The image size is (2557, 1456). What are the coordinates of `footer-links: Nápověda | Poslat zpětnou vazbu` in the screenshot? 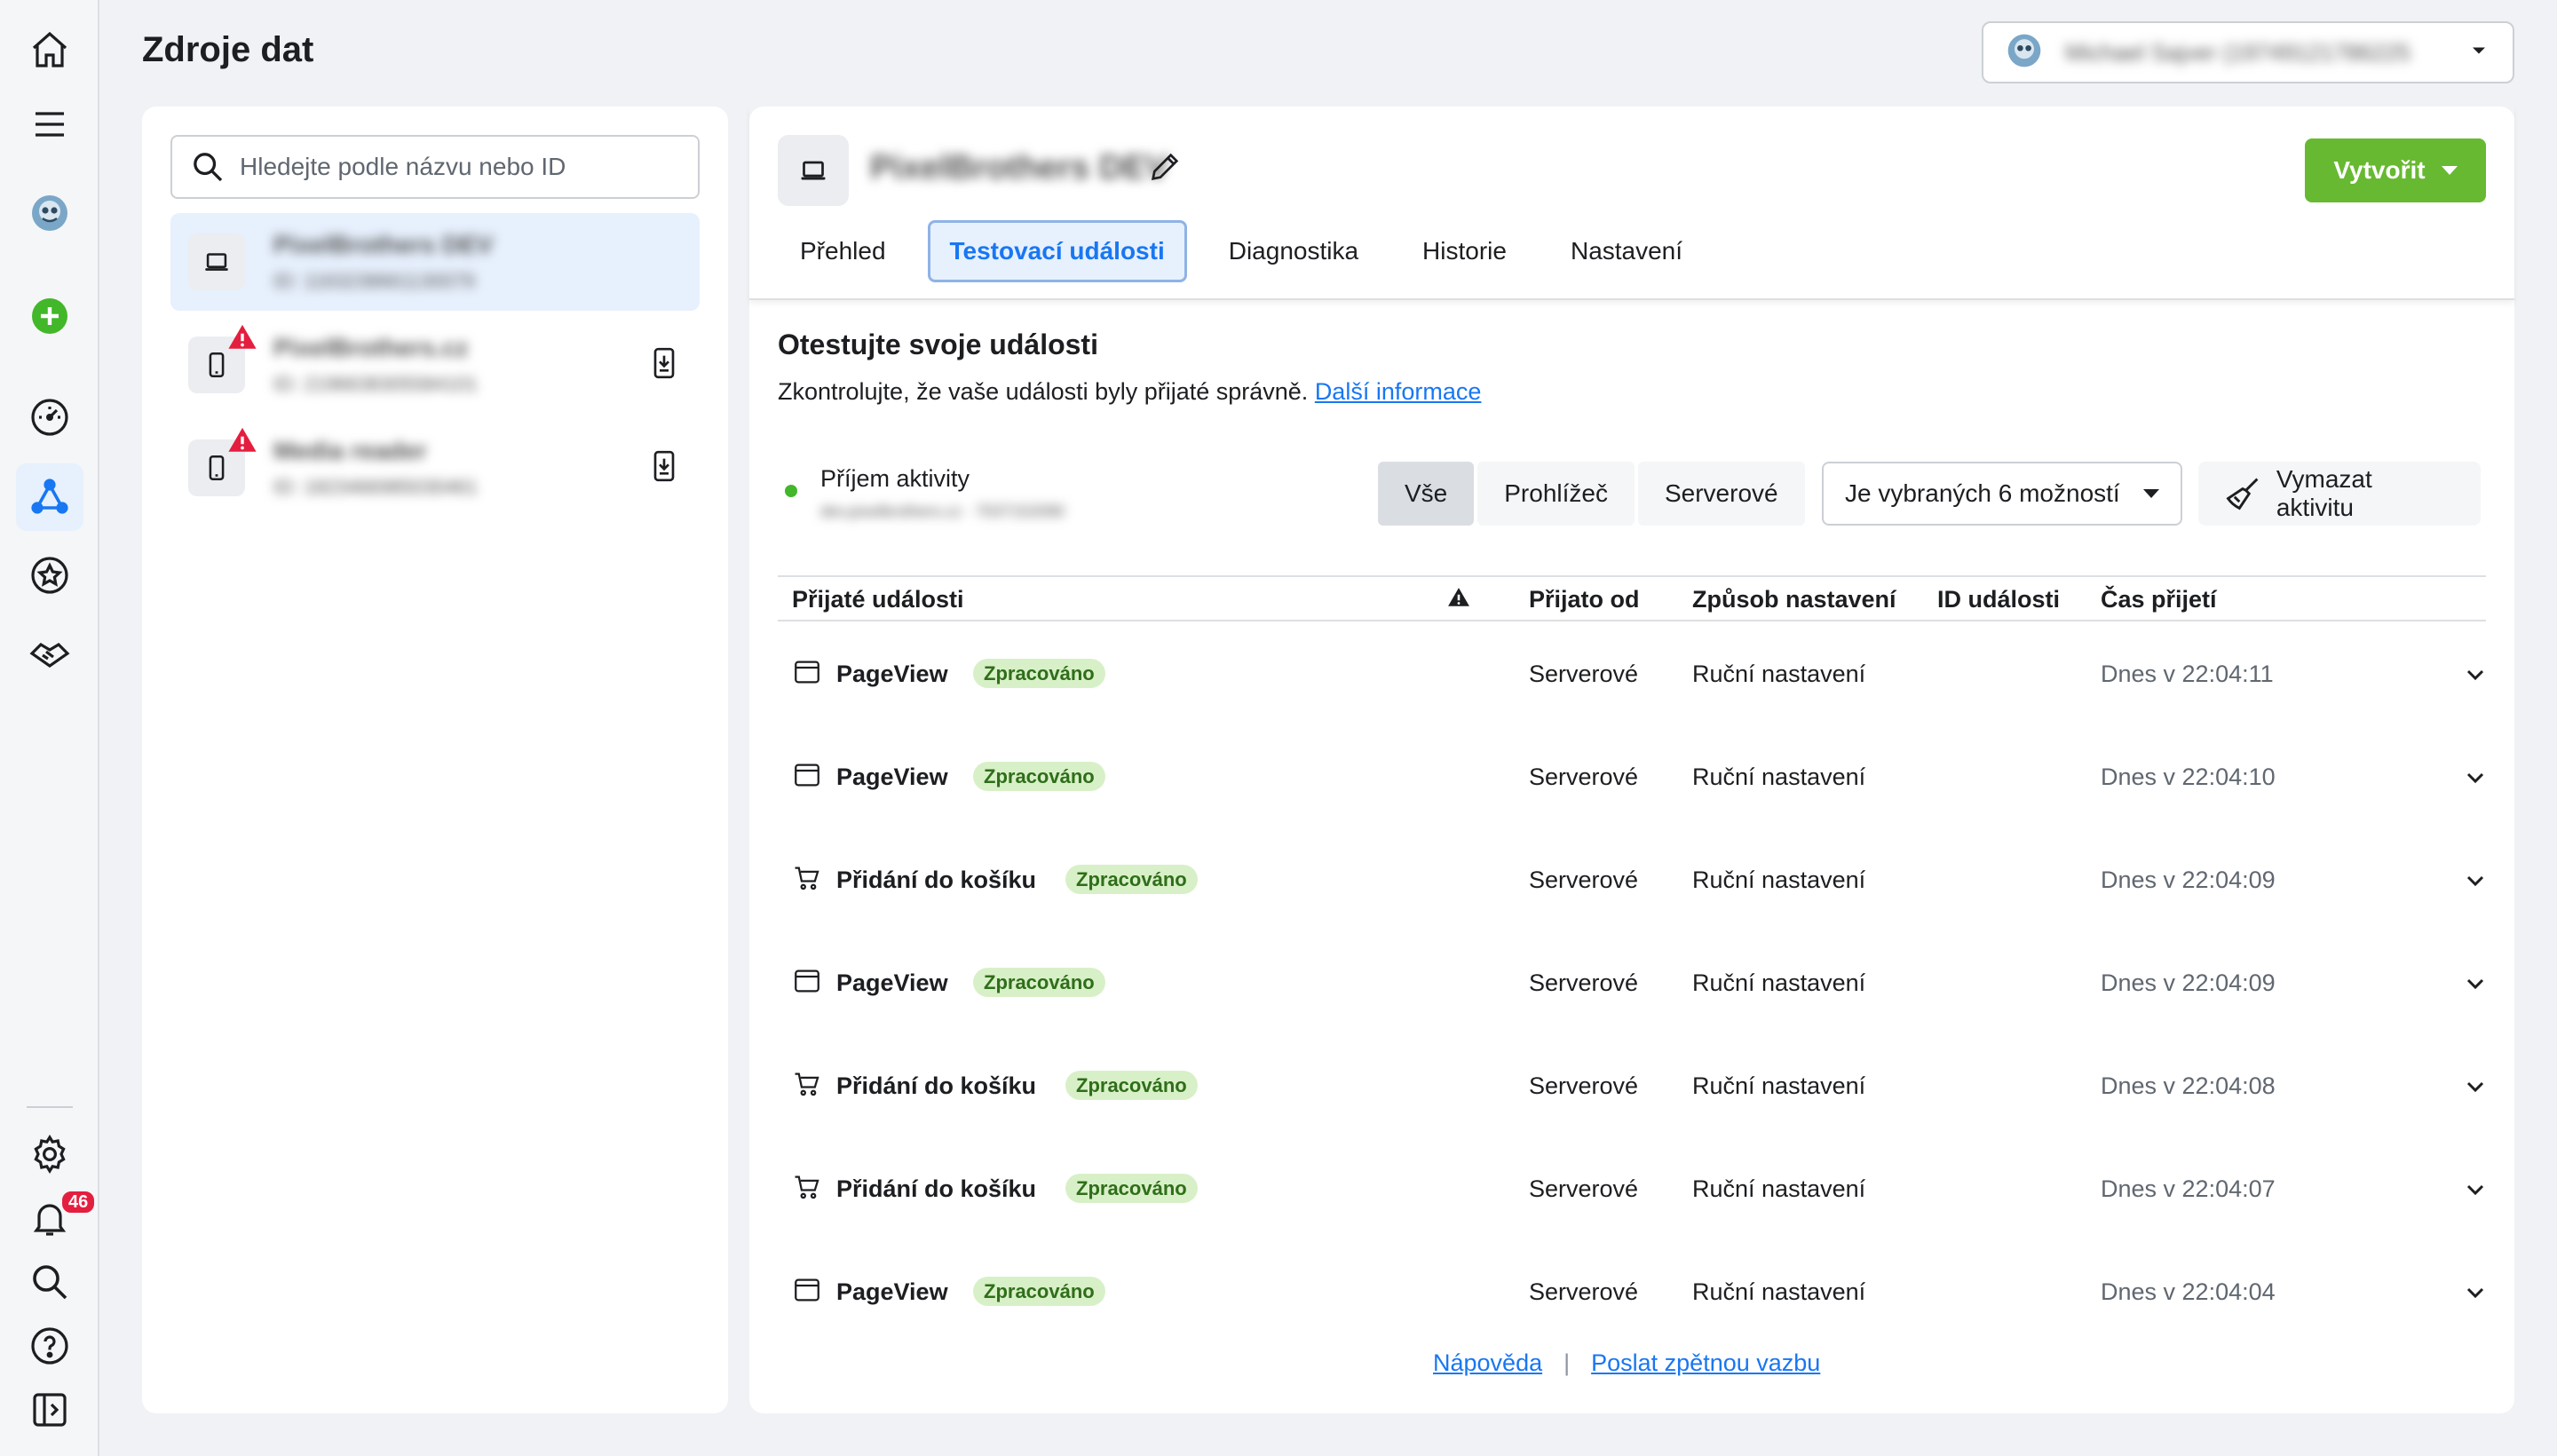 It's located at (1626, 1363).